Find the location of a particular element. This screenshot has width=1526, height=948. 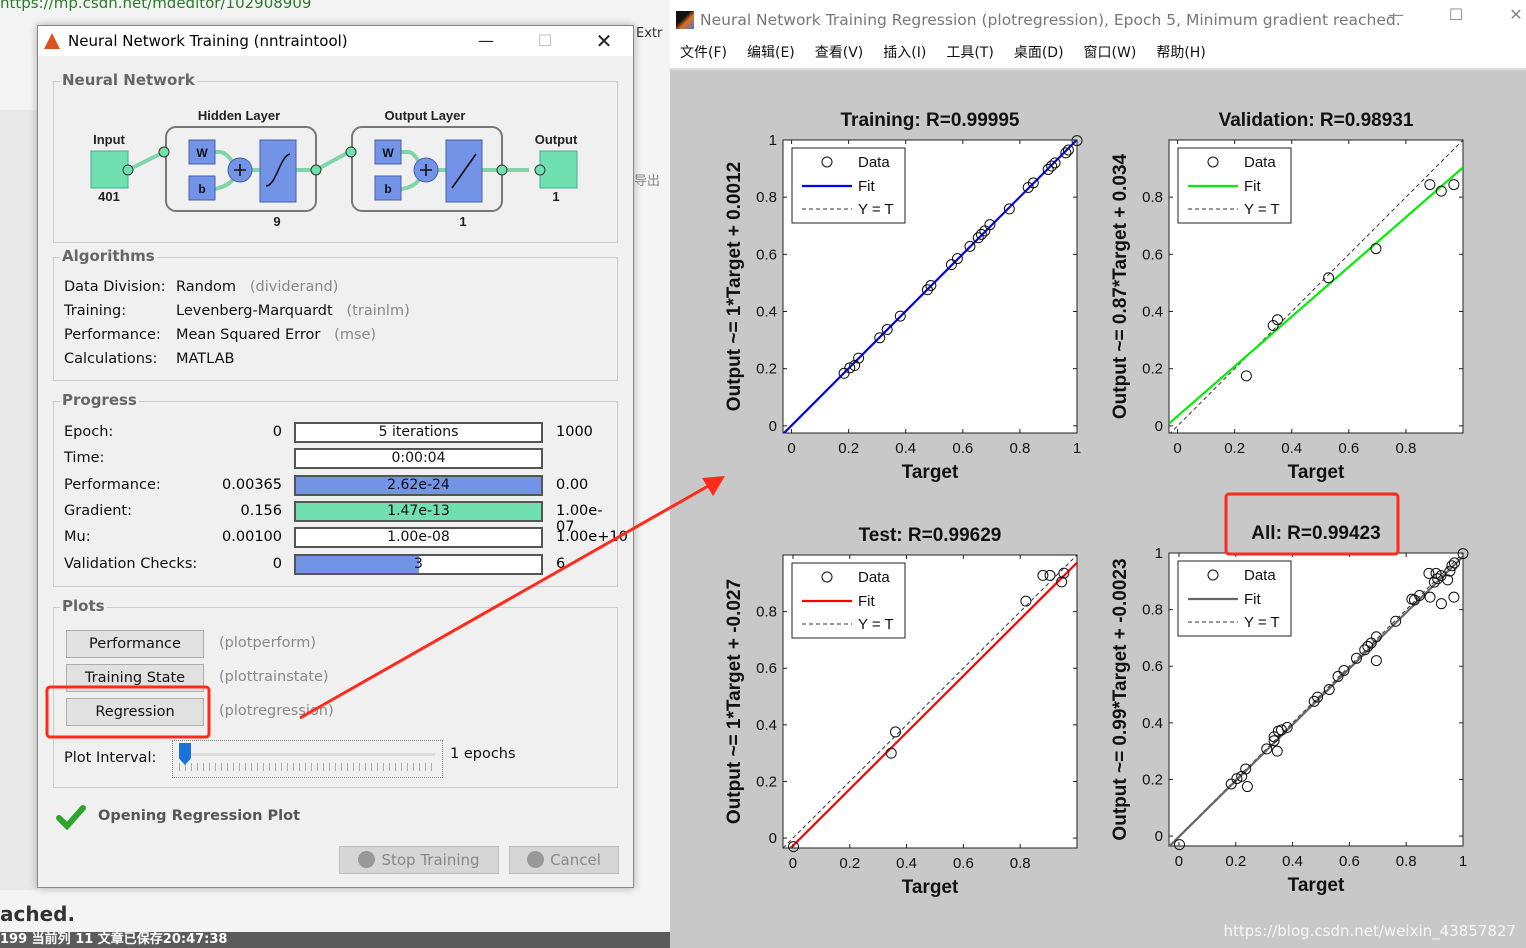

progress-label: Gradient: is located at coordinates (98, 510).